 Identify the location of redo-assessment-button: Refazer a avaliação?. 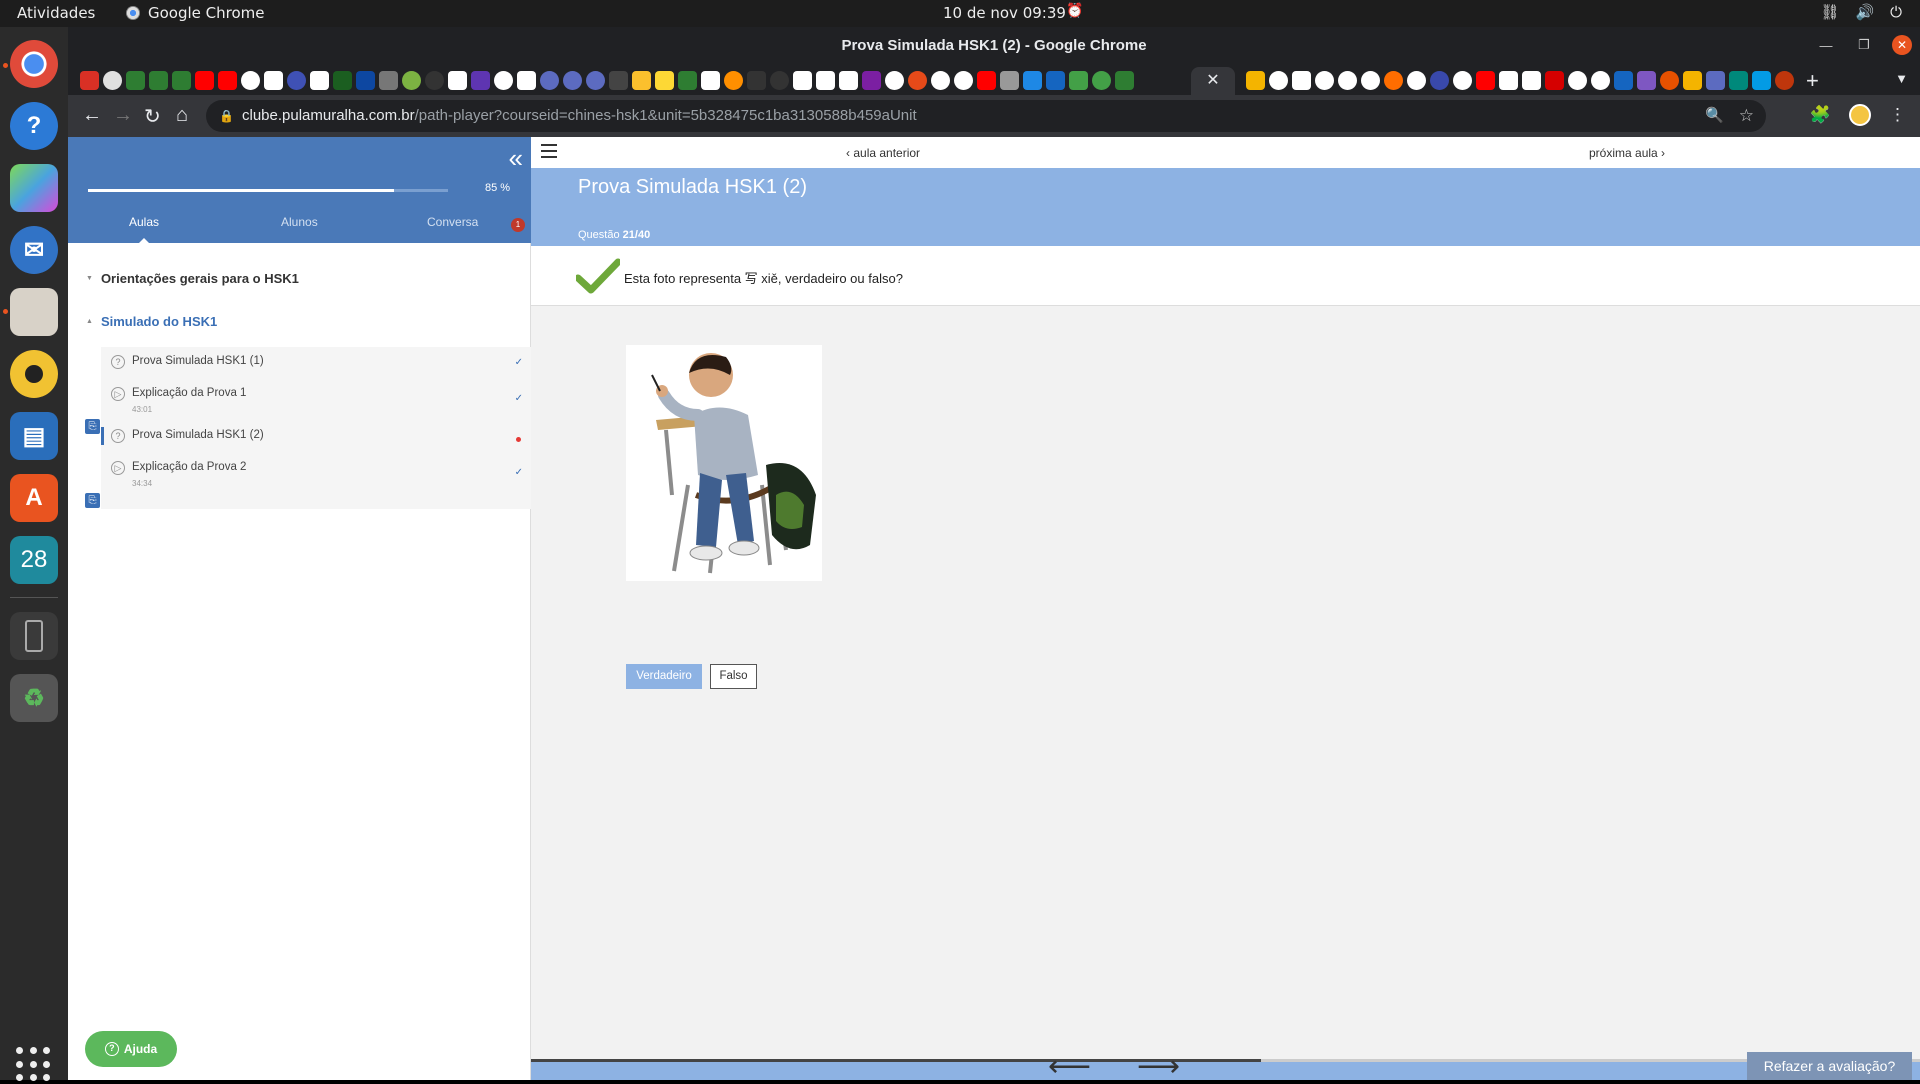
(1829, 1066).